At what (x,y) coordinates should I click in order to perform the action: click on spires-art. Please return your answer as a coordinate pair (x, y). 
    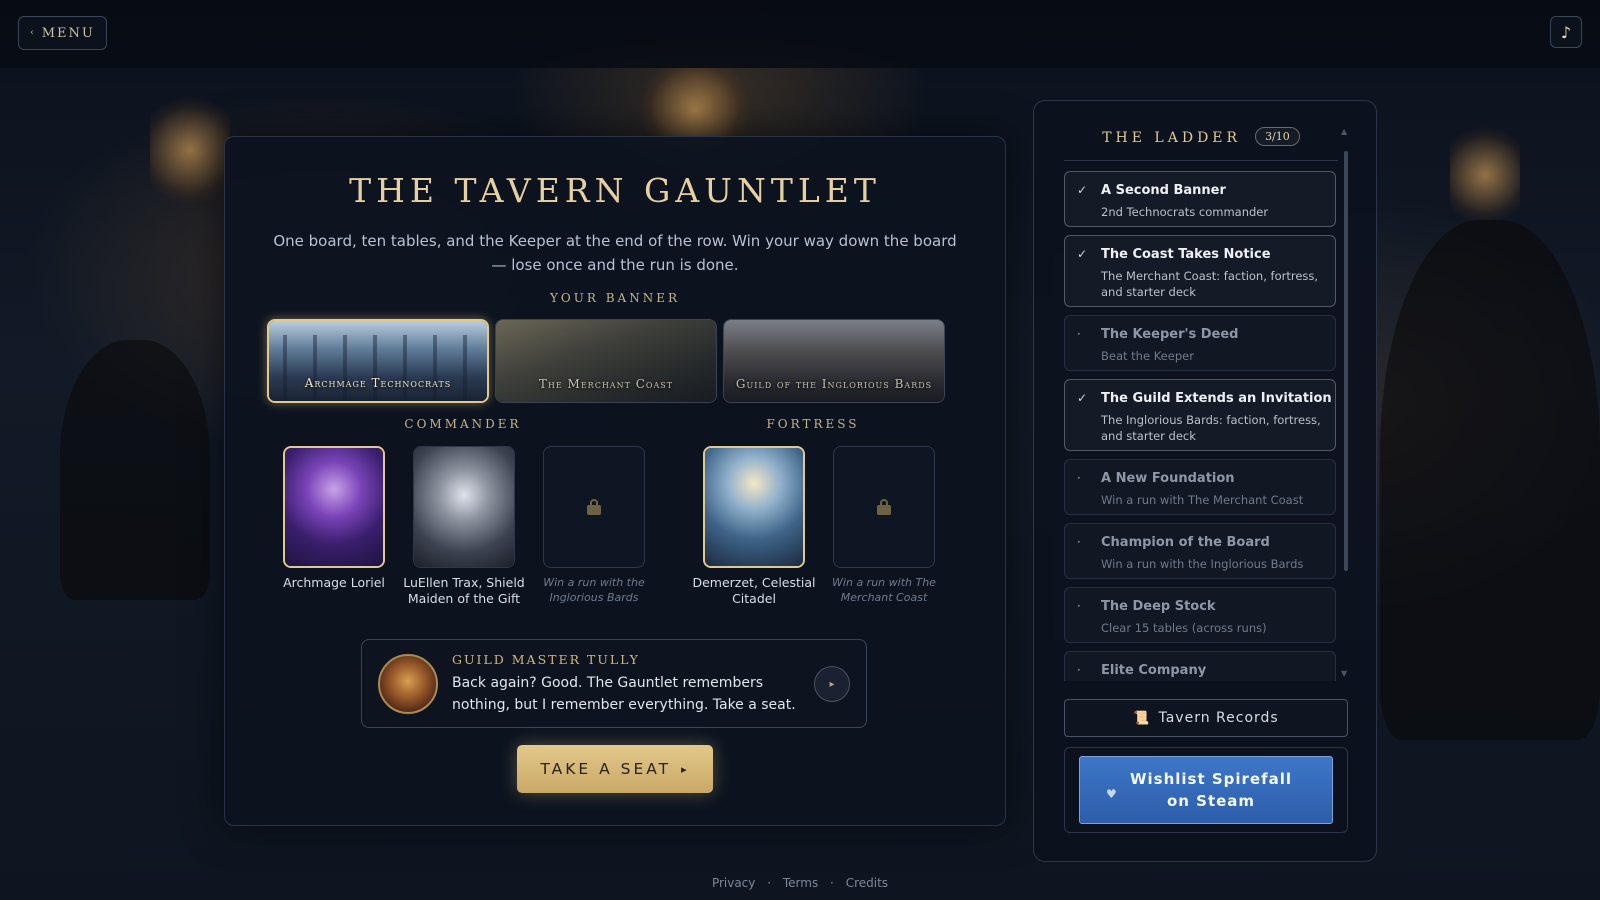
    Looking at the image, I should click on (378, 368).